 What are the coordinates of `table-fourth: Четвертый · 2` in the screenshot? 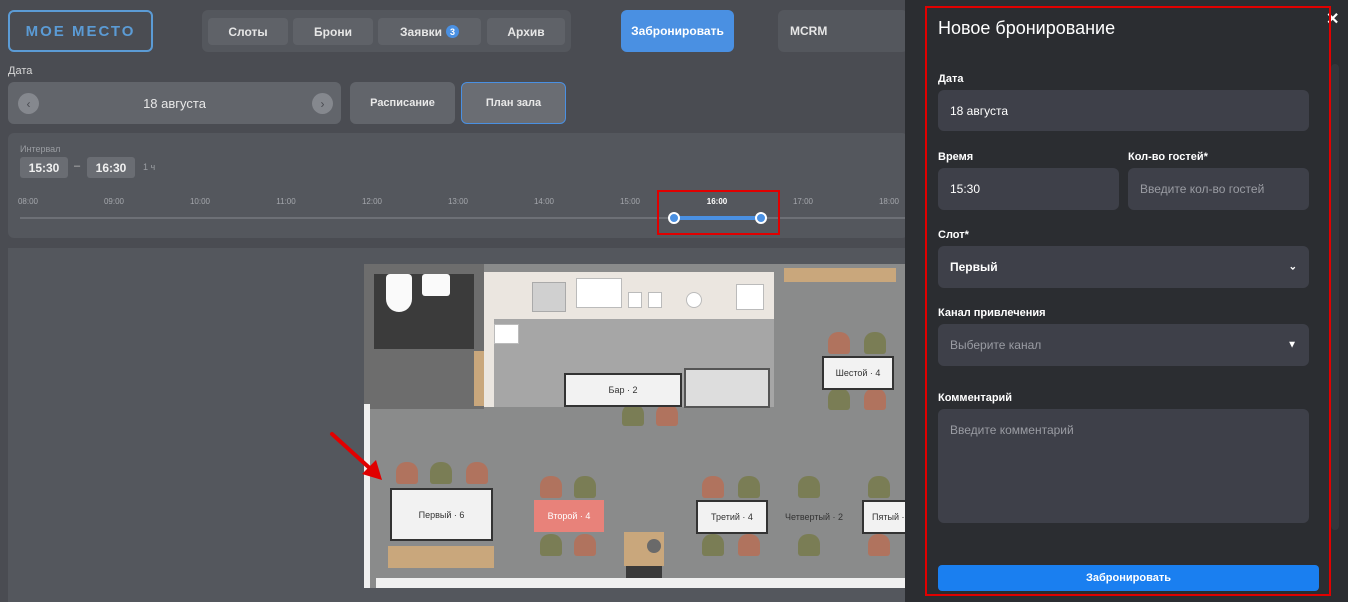 It's located at (814, 517).